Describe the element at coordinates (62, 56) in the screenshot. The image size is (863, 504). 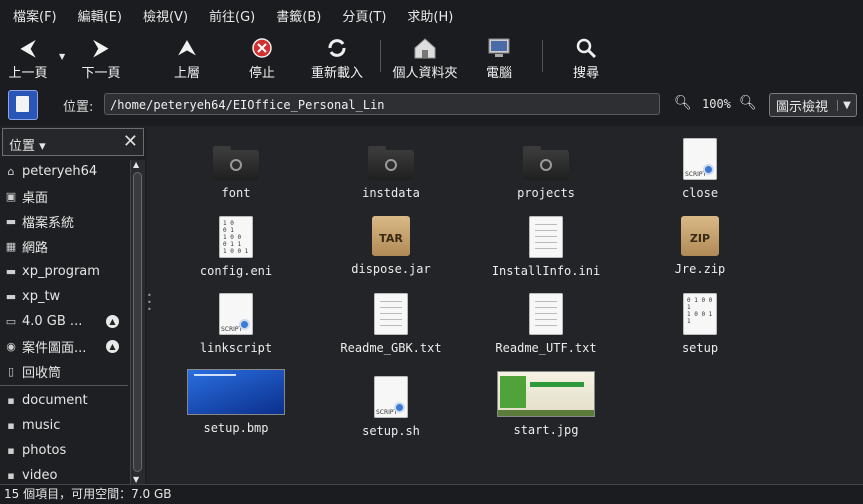
I see `back-history-dropdown-icon: ▼` at that location.